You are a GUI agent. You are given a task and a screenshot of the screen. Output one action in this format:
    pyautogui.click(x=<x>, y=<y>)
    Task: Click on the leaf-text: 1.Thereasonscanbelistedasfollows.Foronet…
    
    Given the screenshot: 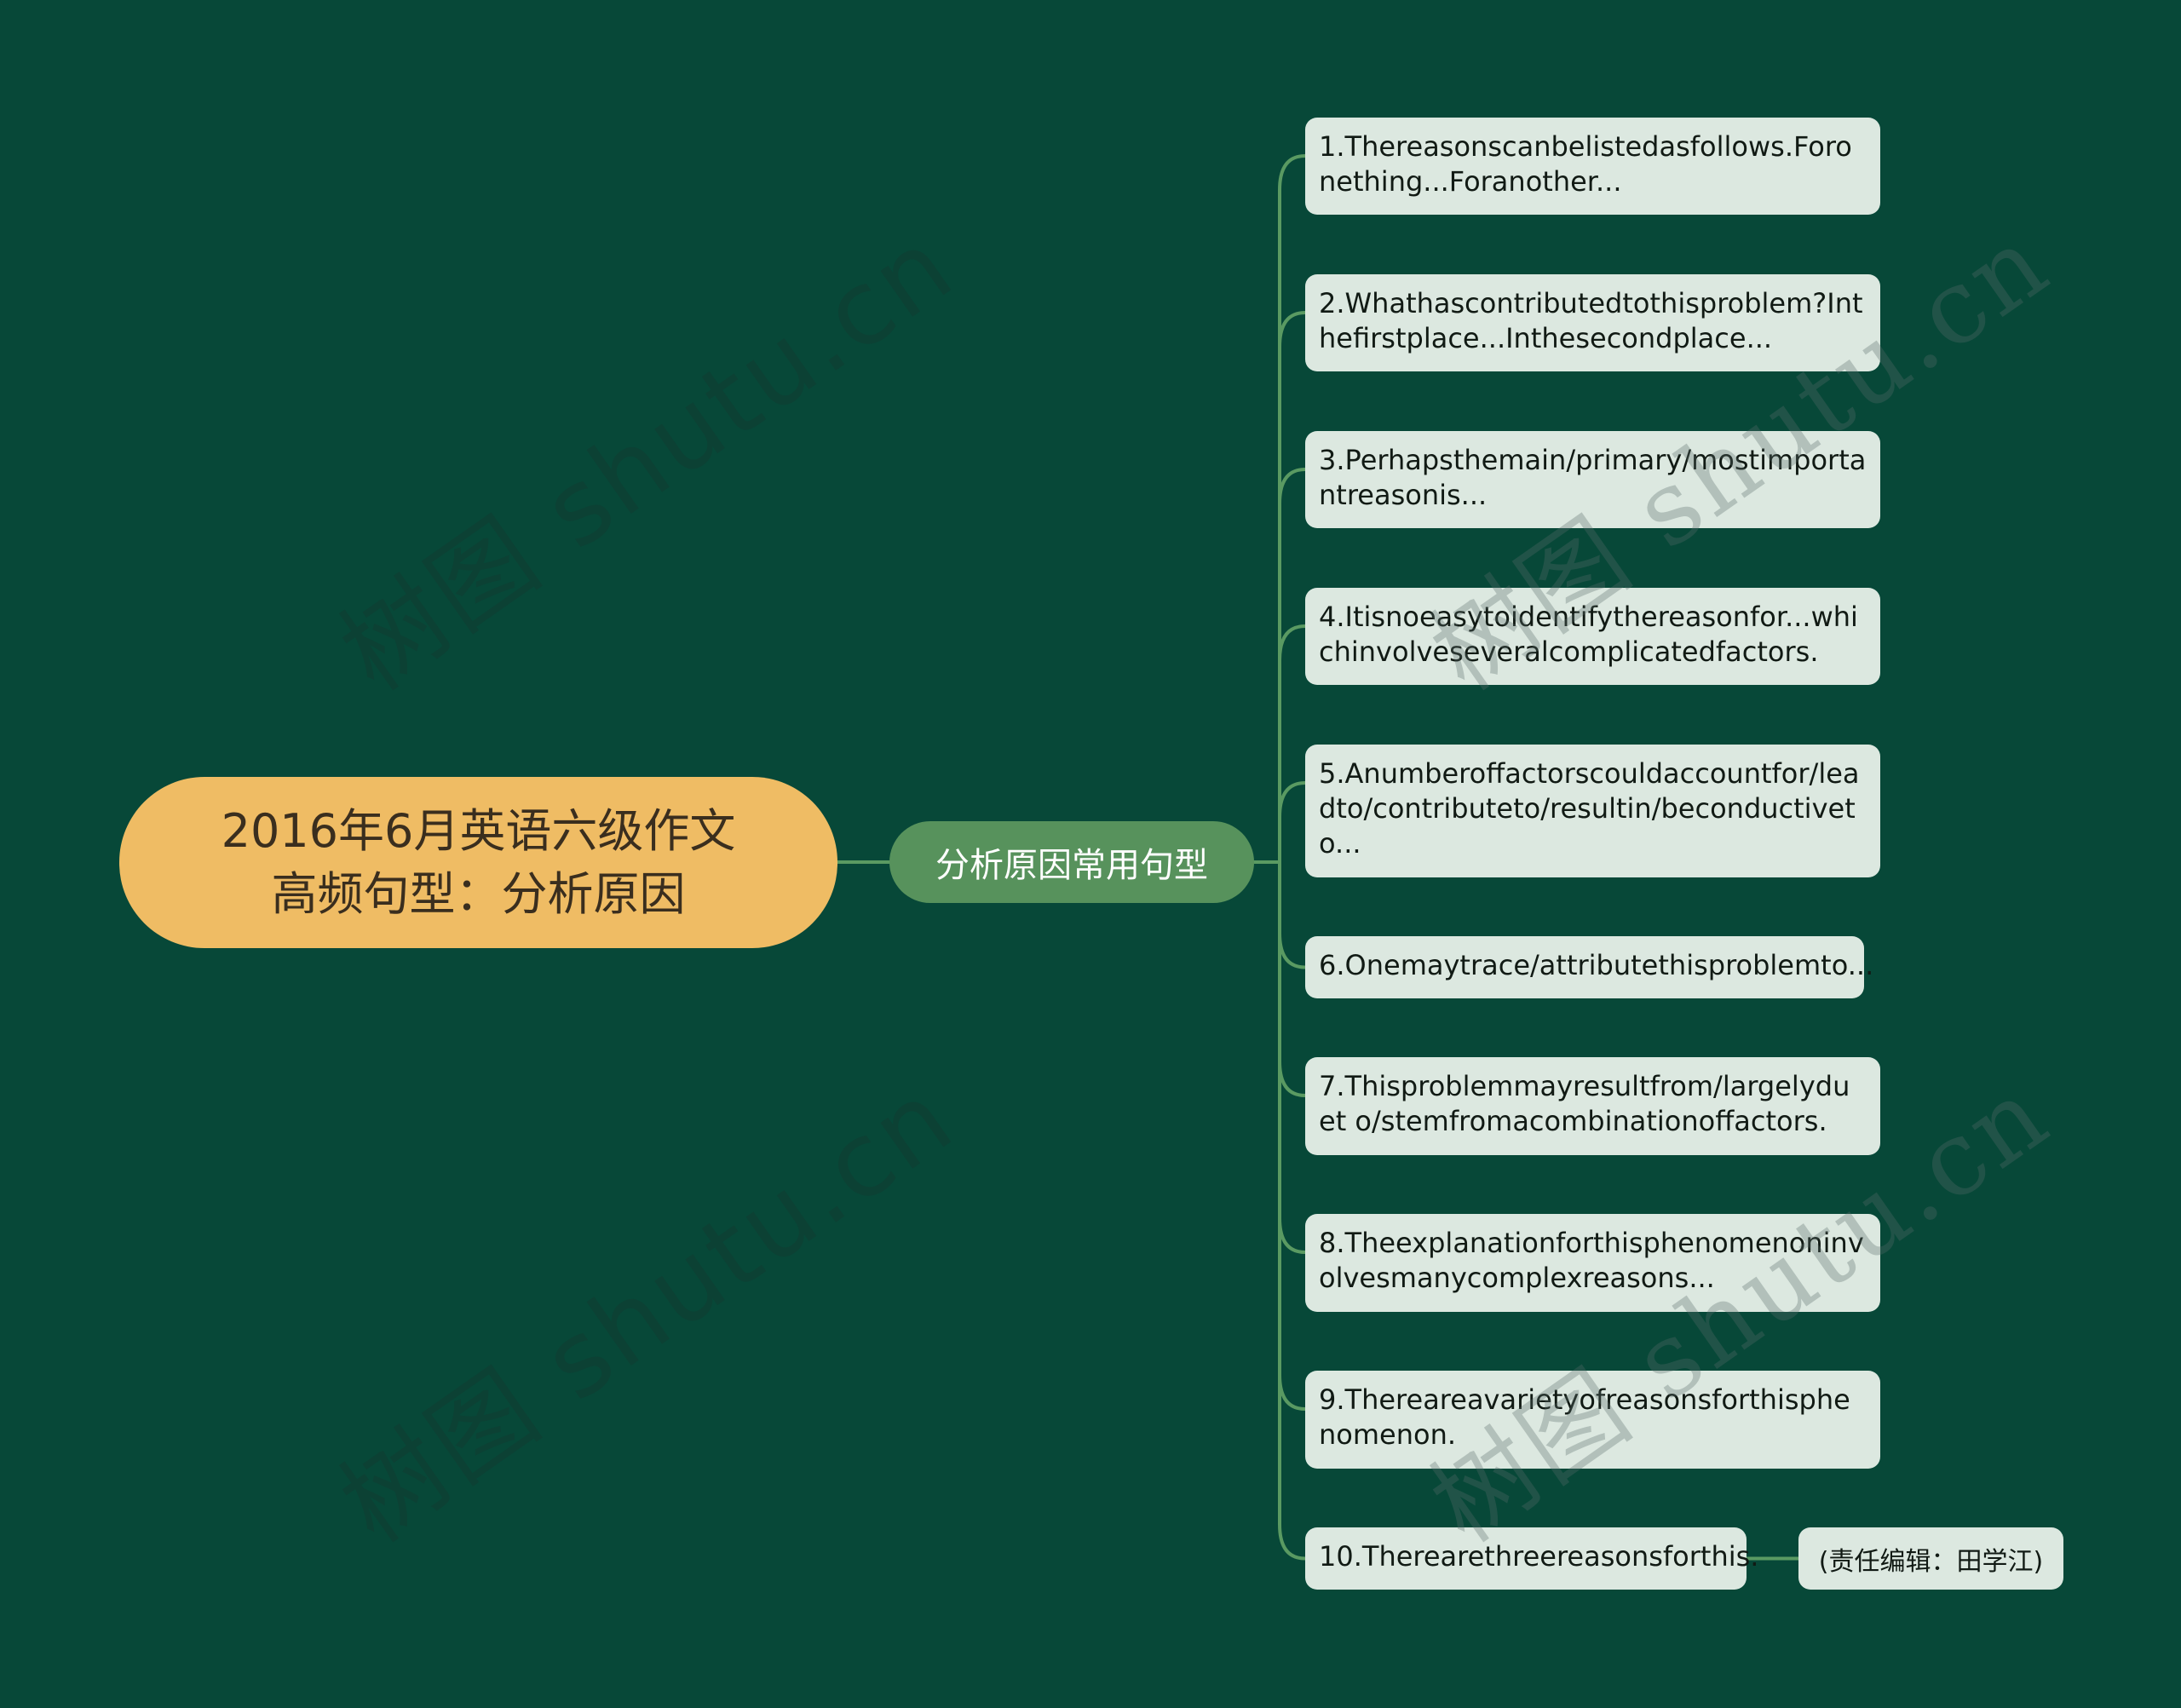 What is the action you would take?
    pyautogui.click(x=1585, y=164)
    